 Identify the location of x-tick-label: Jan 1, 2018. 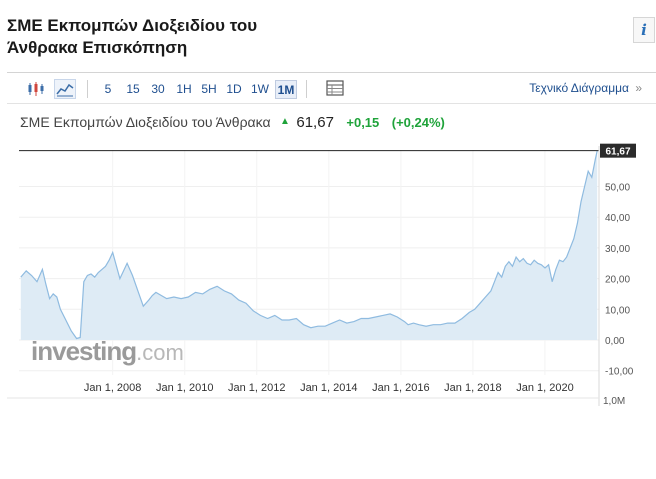
(473, 388).